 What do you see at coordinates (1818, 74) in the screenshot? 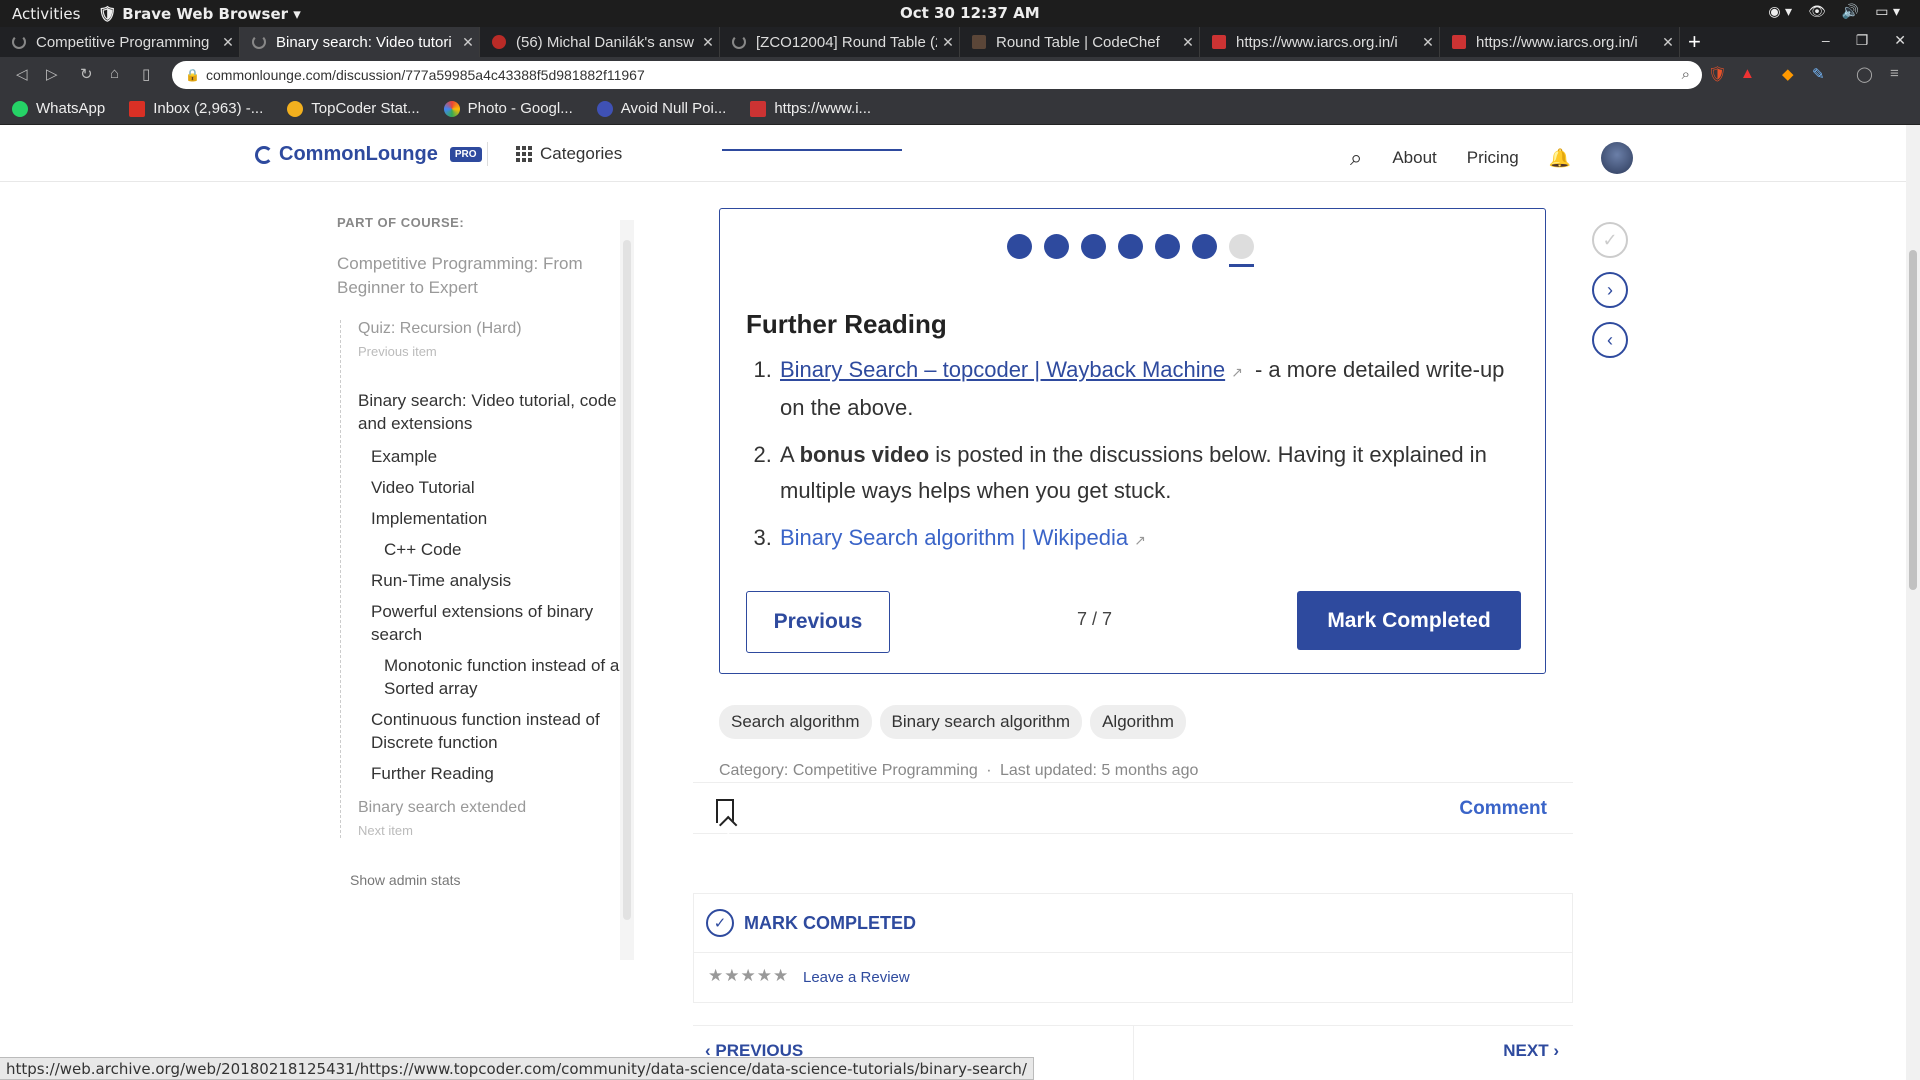
I see `pen-extension-icon: ✎` at bounding box center [1818, 74].